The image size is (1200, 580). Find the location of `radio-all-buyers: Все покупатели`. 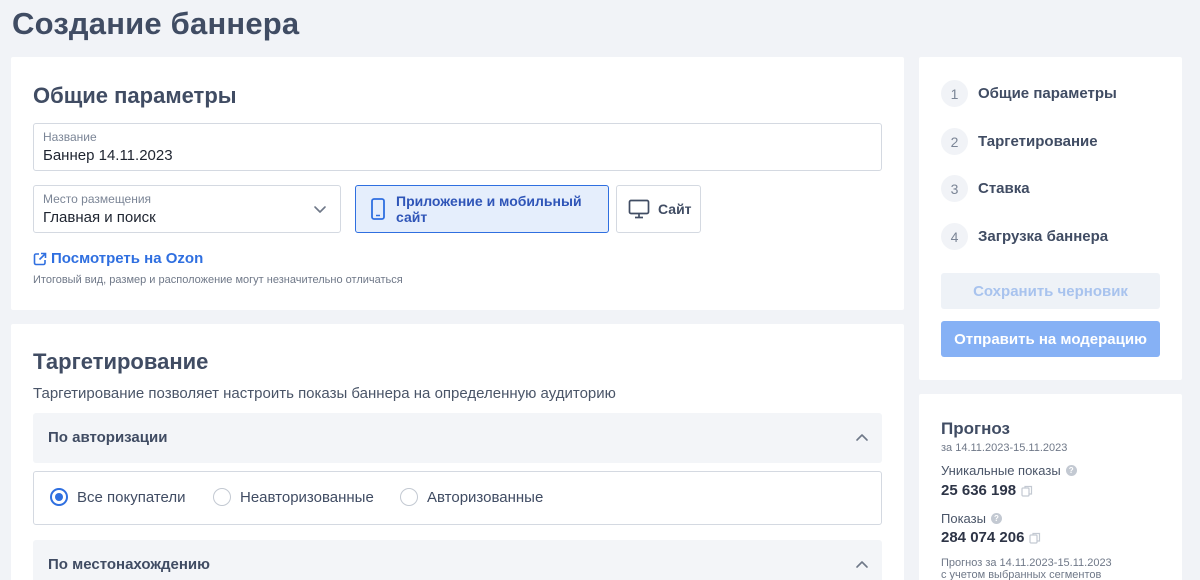

radio-all-buyers: Все покупатели is located at coordinates (118, 497).